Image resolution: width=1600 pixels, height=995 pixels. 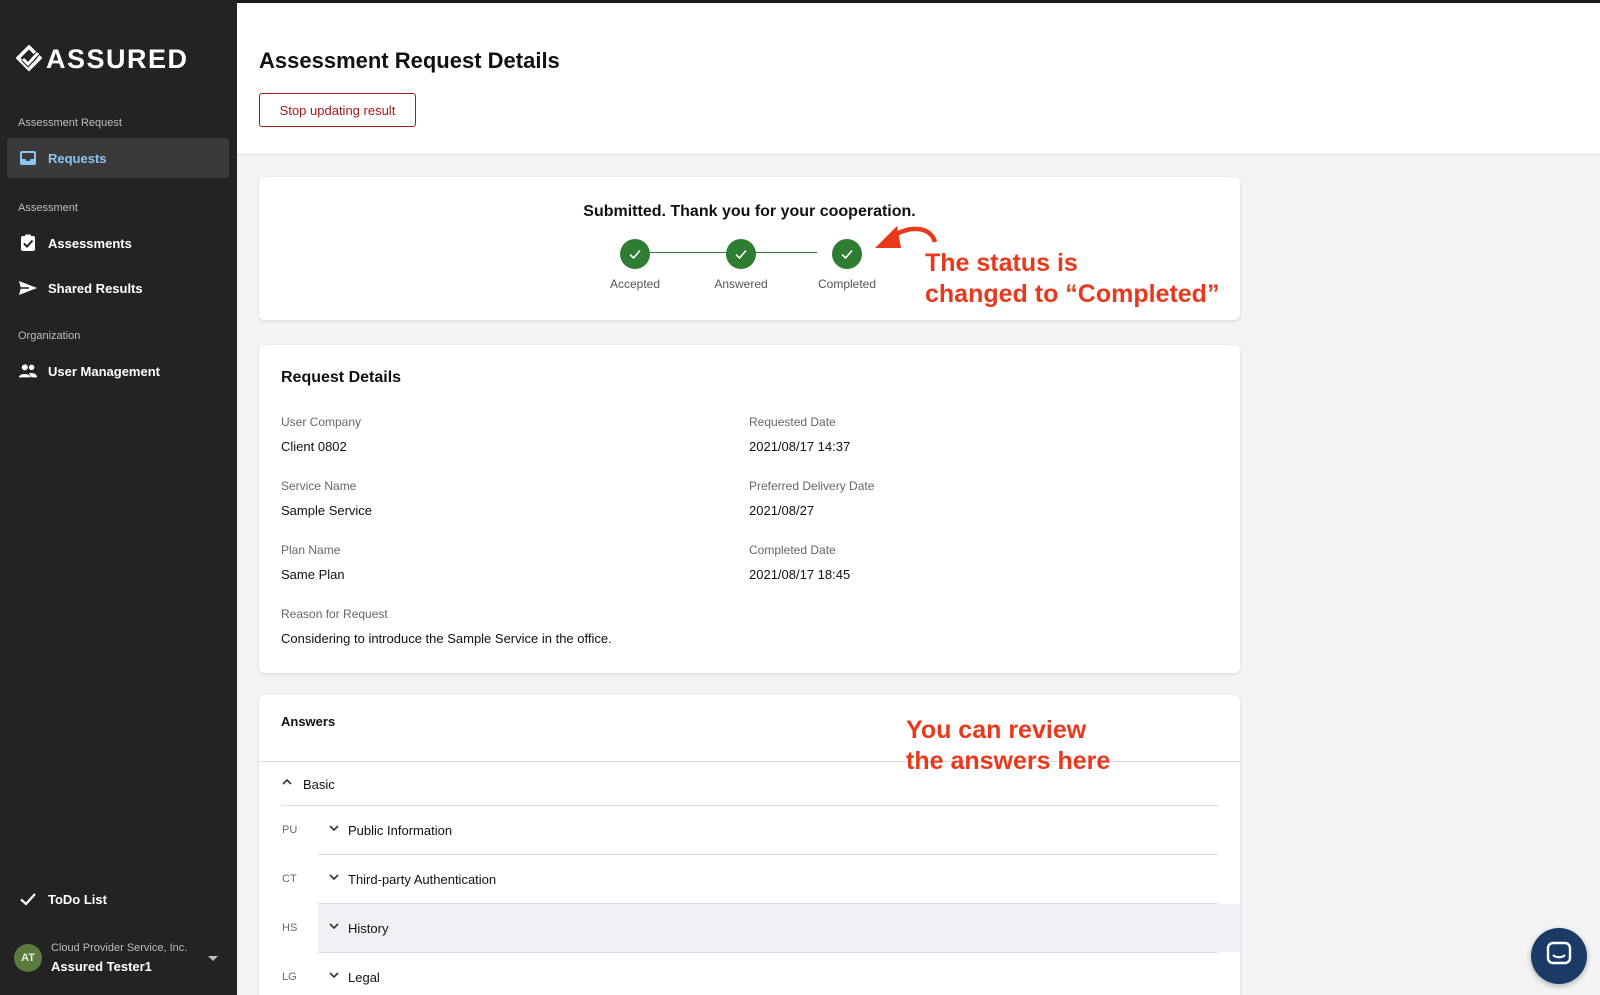 What do you see at coordinates (811, 498) in the screenshot?
I see `field-preferred-delivery-date: Preferred Delivery Date 2021/08/27` at bounding box center [811, 498].